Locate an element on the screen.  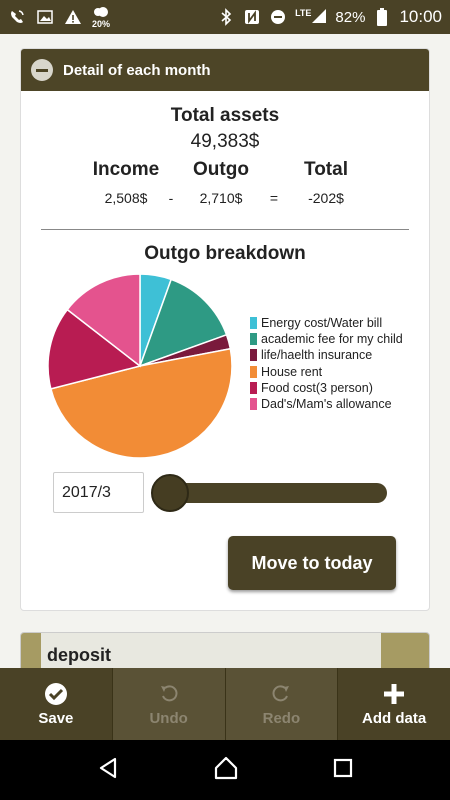
warning-icon is located at coordinates (73, 17).